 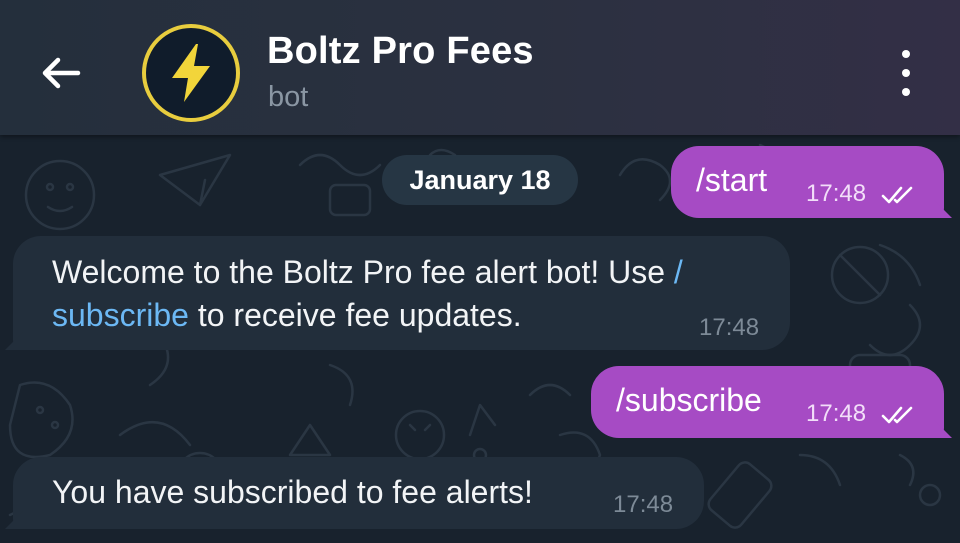 I want to click on more-vertical-icon, so click(x=906, y=54).